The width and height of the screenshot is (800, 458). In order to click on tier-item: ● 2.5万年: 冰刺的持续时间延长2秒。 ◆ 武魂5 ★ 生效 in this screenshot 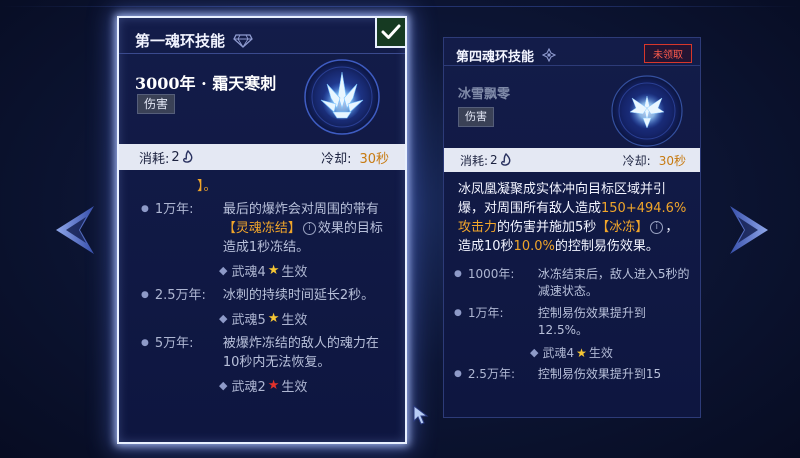, I will do `click(262, 307)`.